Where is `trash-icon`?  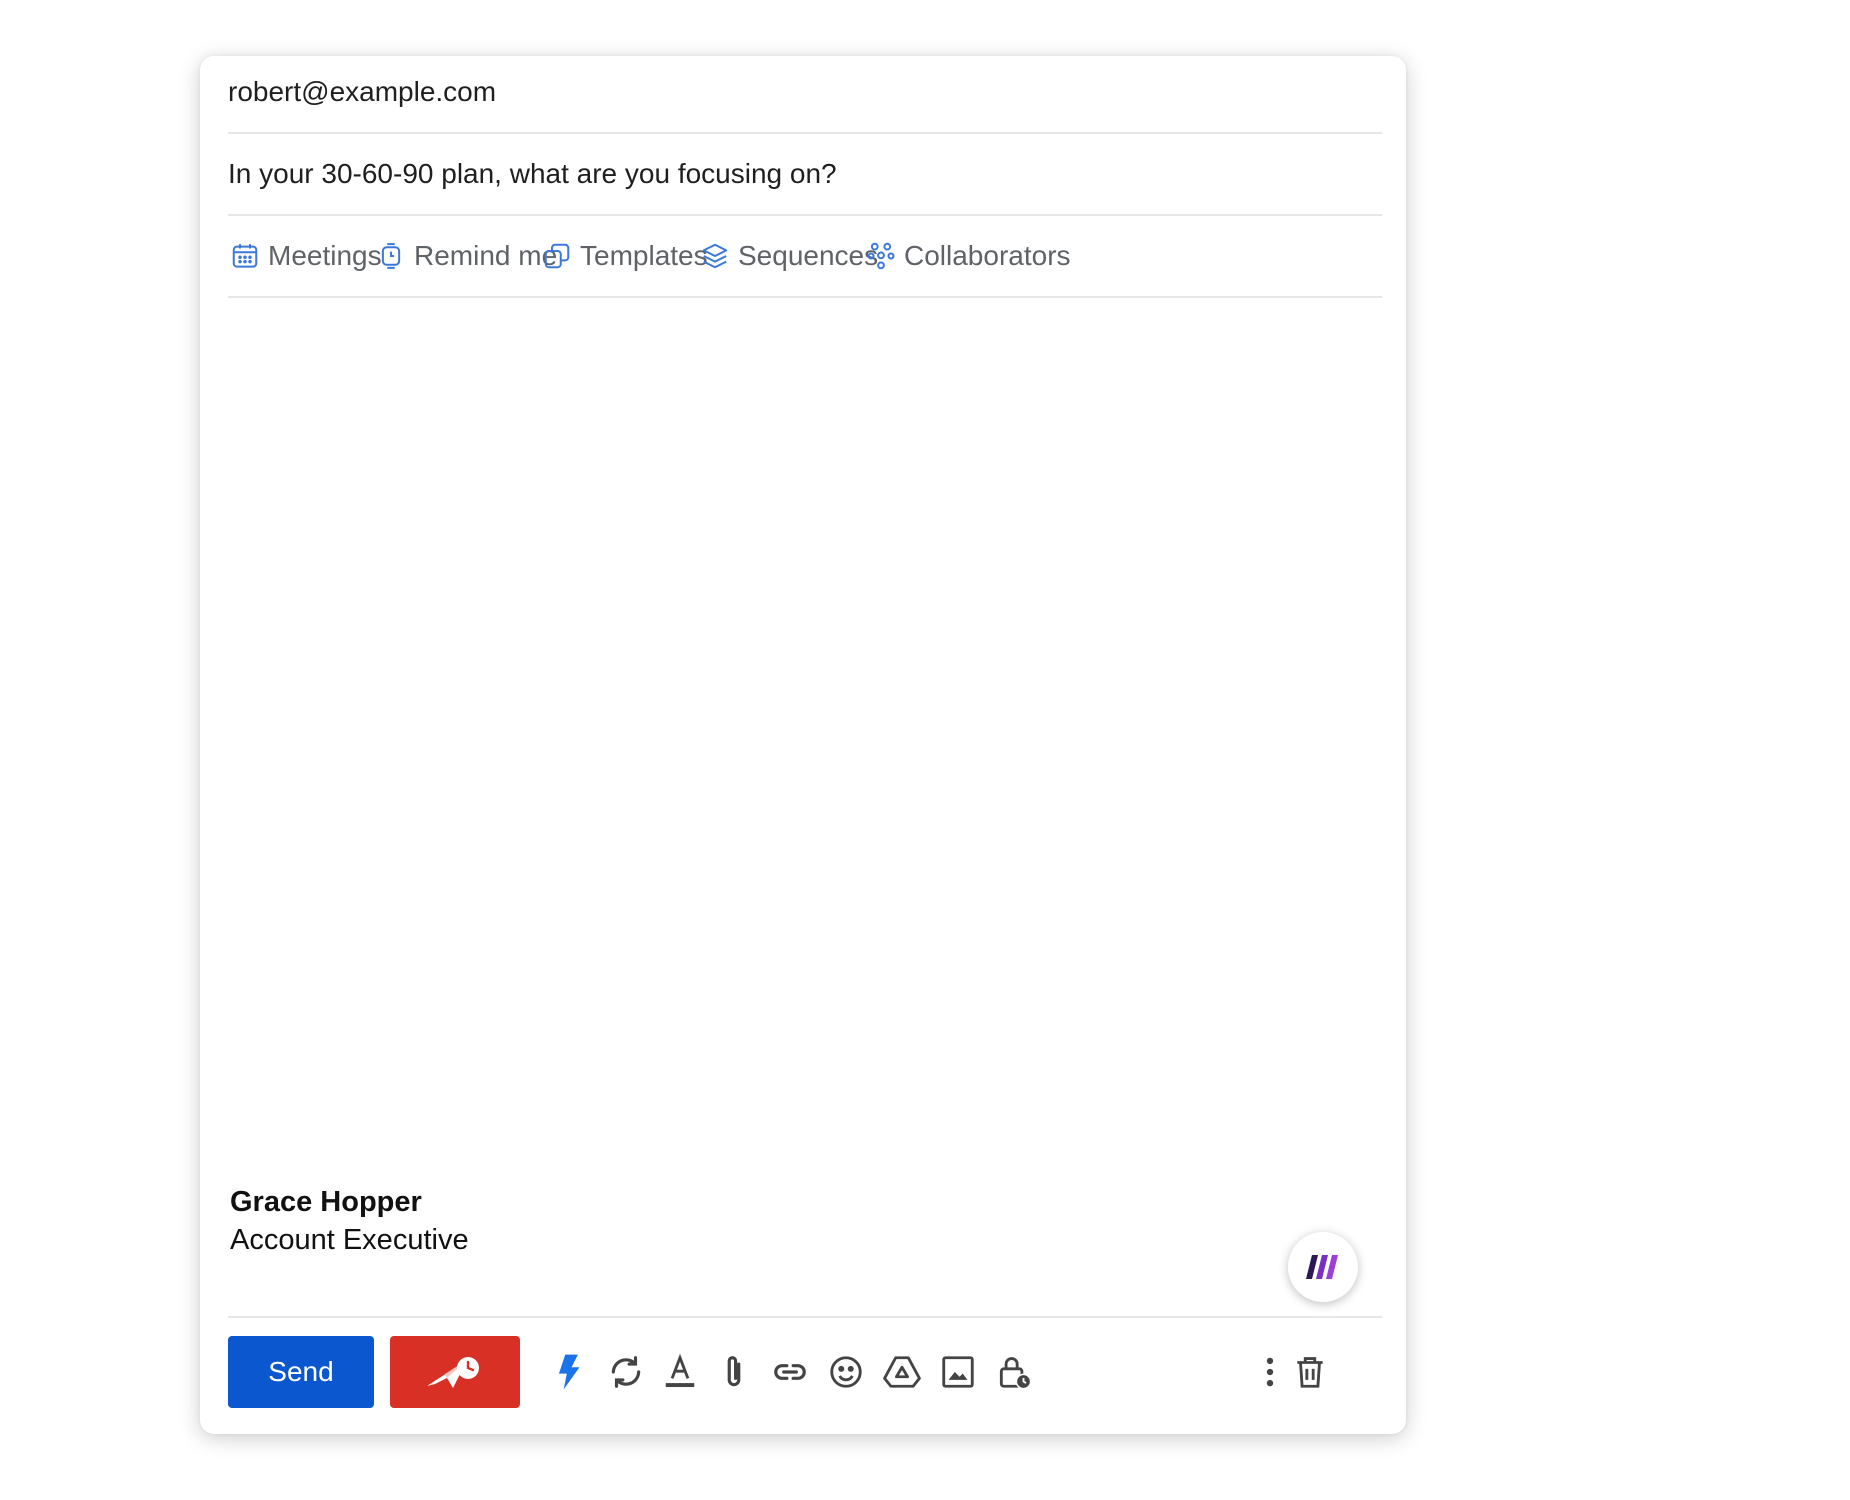
trash-icon is located at coordinates (1310, 1372).